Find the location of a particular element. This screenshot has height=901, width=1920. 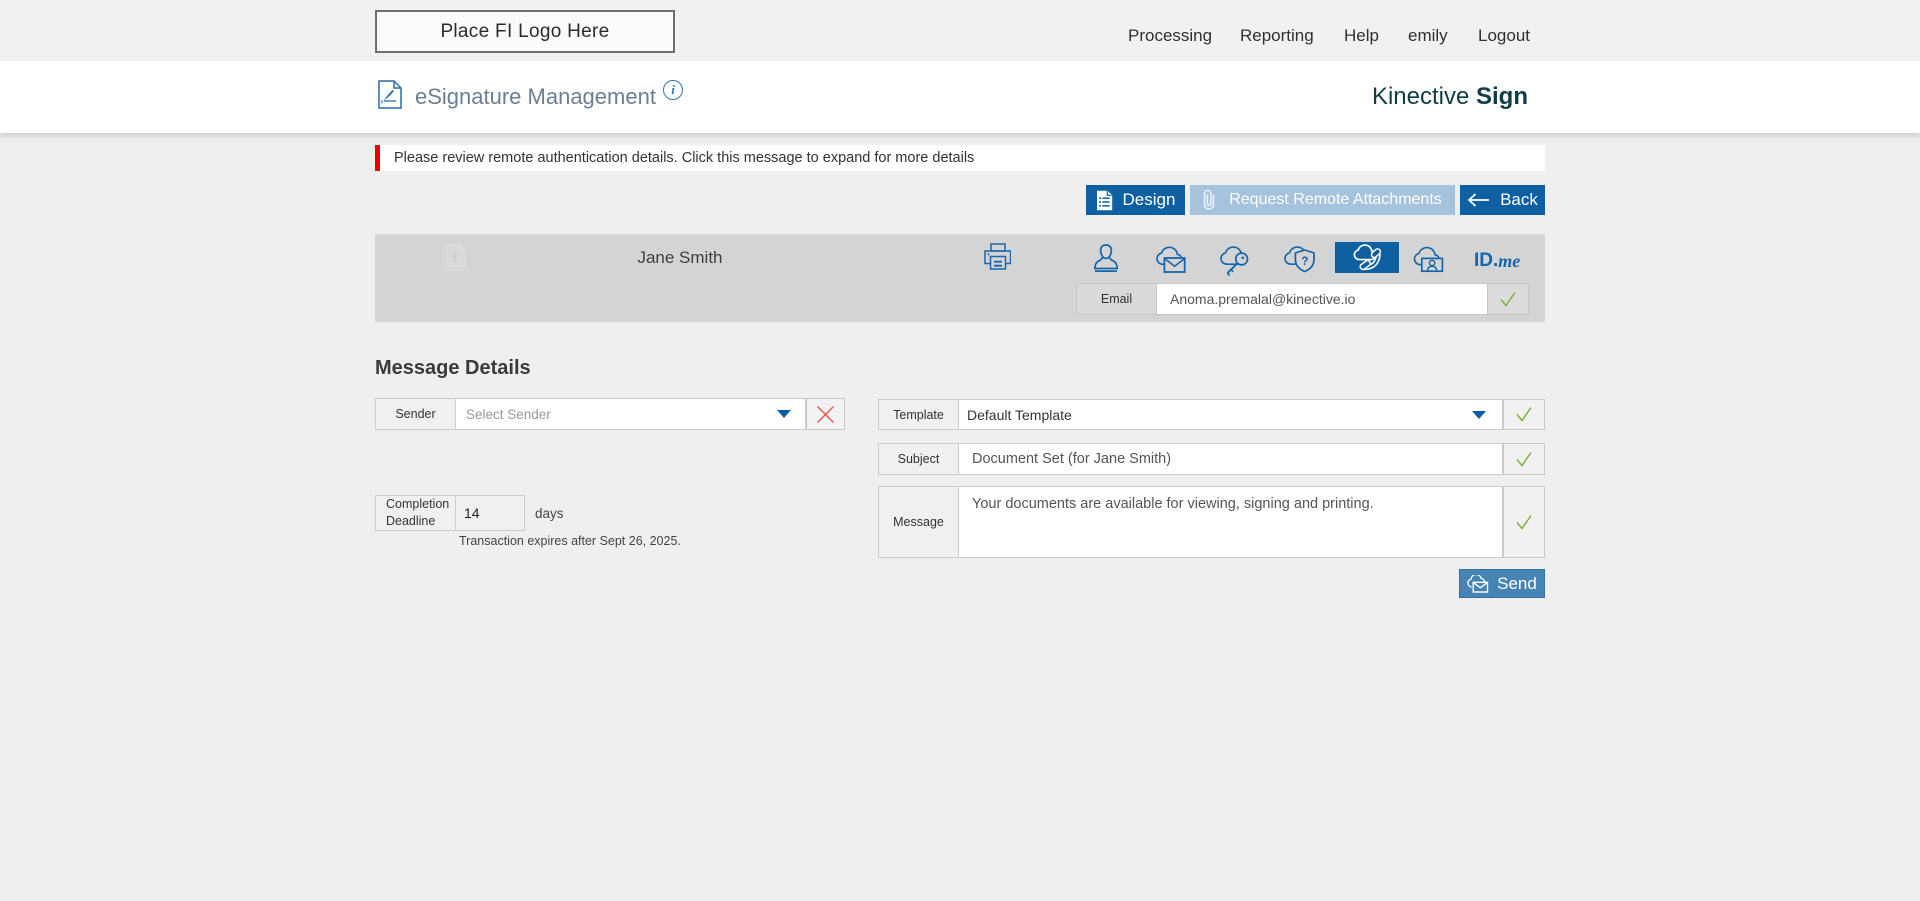

svg-text: x is located at coordinates (382, 103).